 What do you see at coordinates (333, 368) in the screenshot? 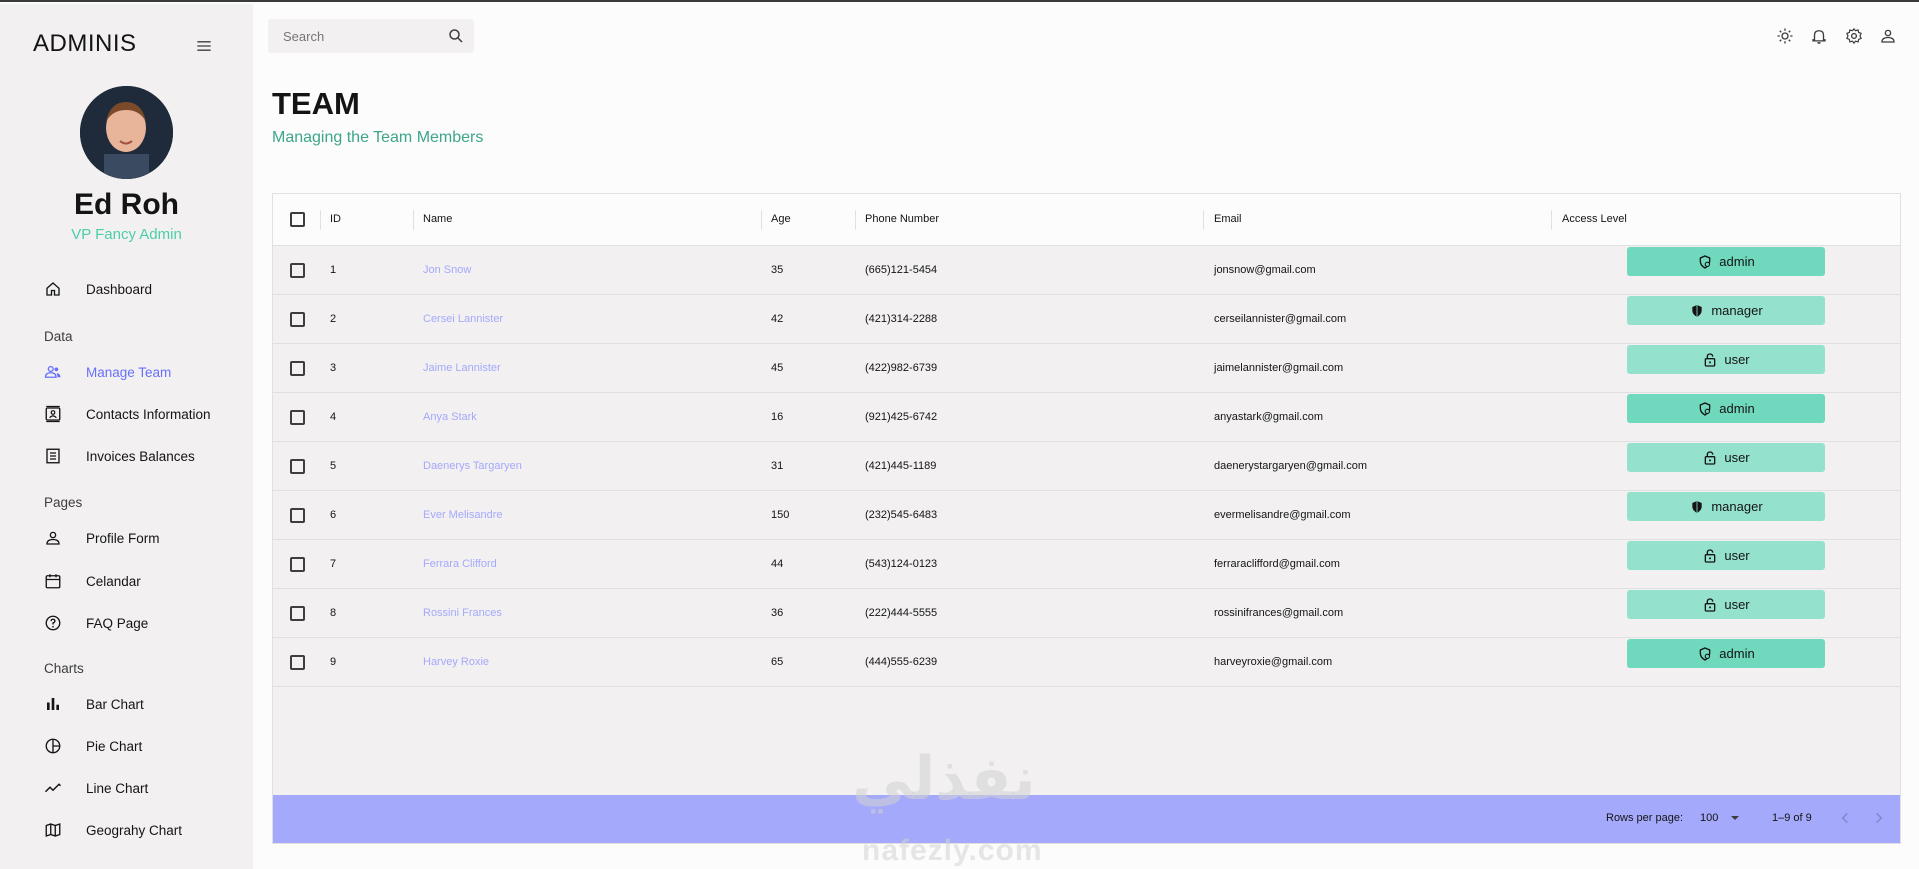
I see `cell-id: 3` at bounding box center [333, 368].